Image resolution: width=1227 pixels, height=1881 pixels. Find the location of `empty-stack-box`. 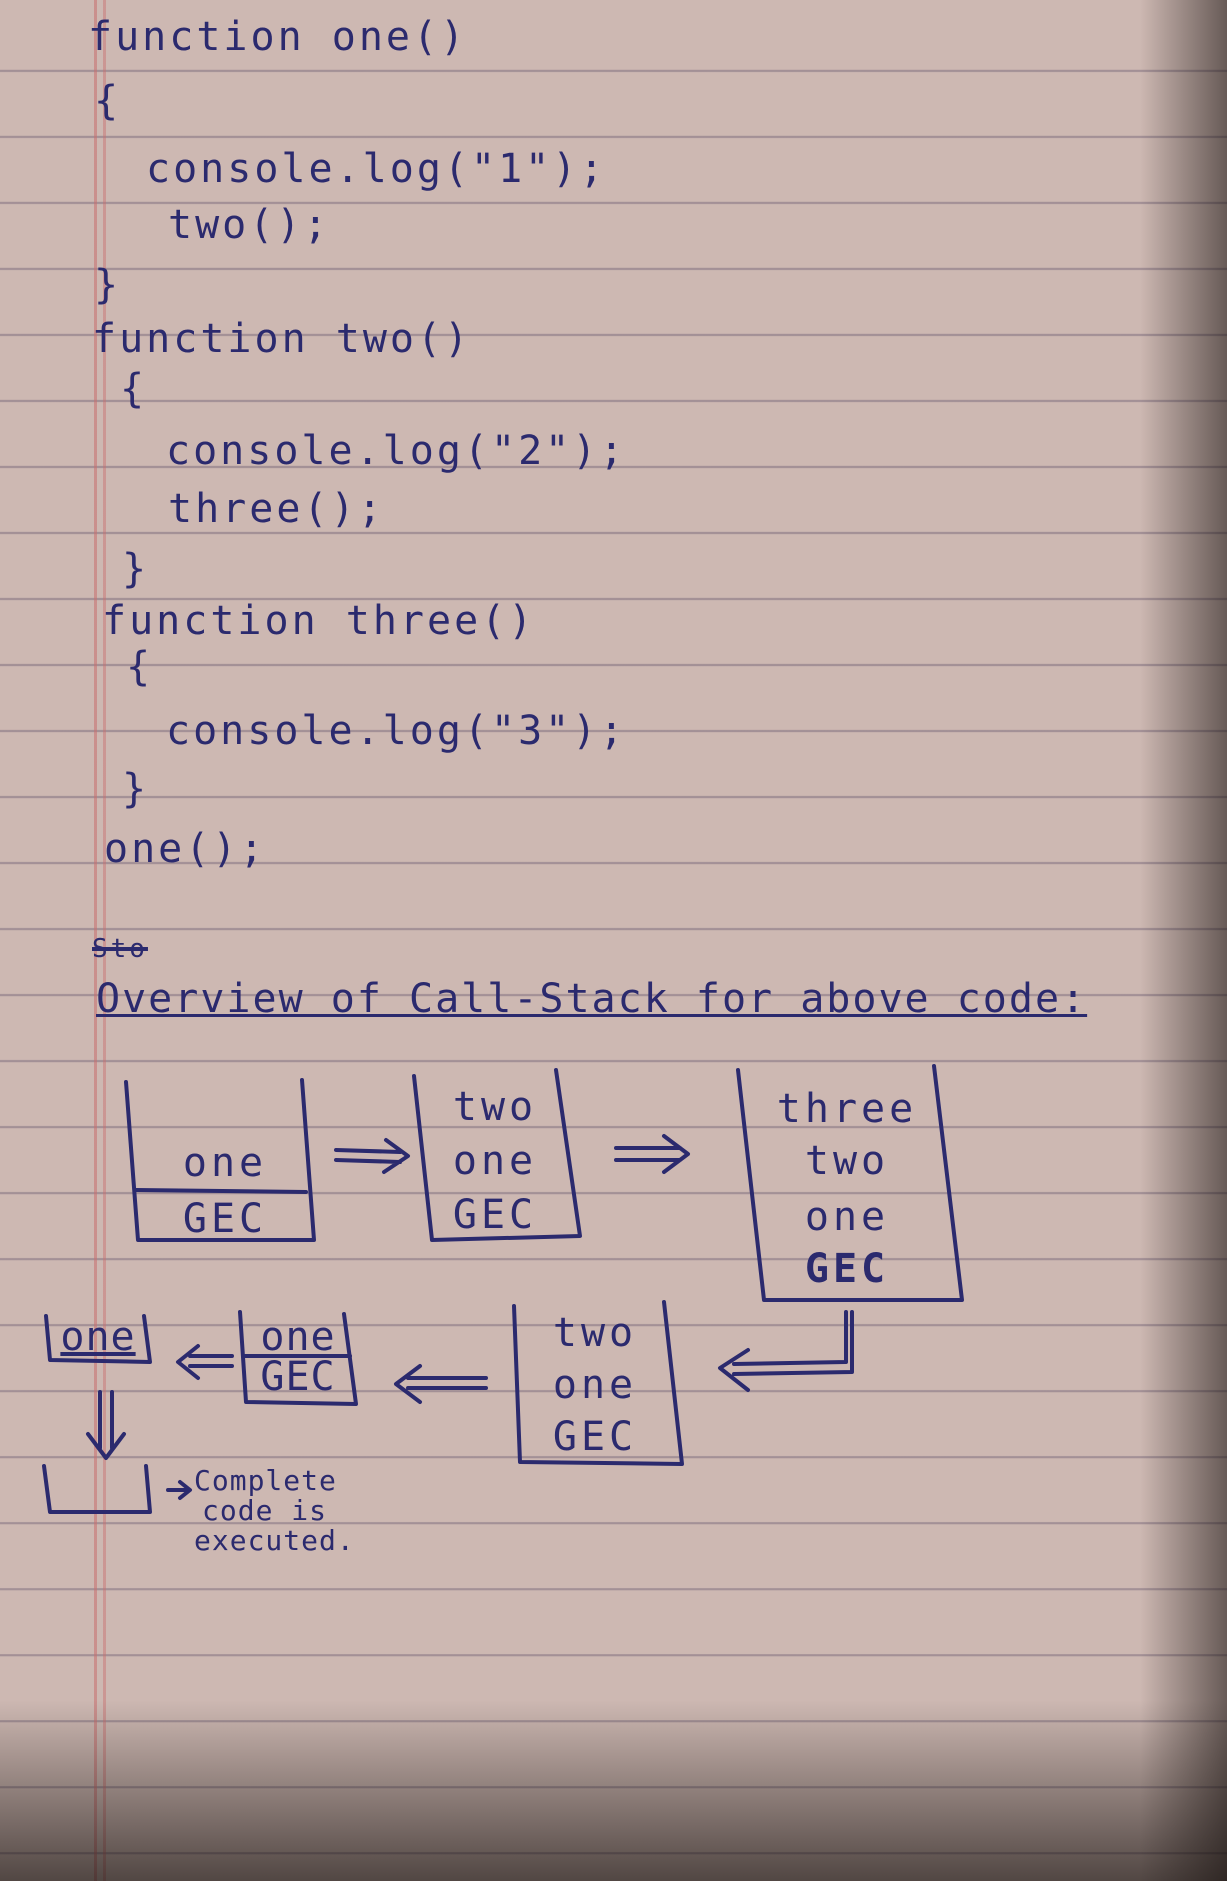

empty-stack-box is located at coordinates (97, 1489).